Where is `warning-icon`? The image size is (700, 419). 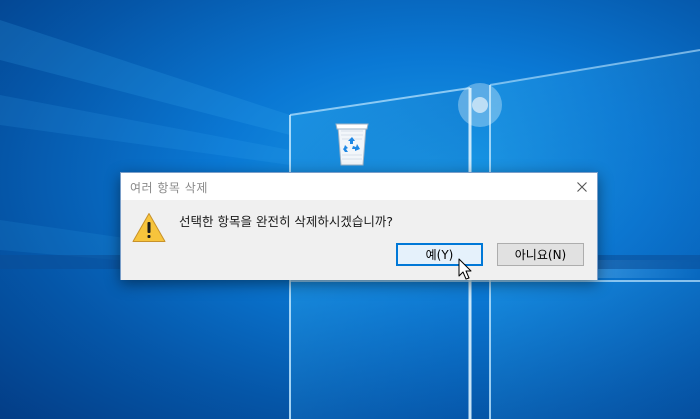 warning-icon is located at coordinates (149, 227).